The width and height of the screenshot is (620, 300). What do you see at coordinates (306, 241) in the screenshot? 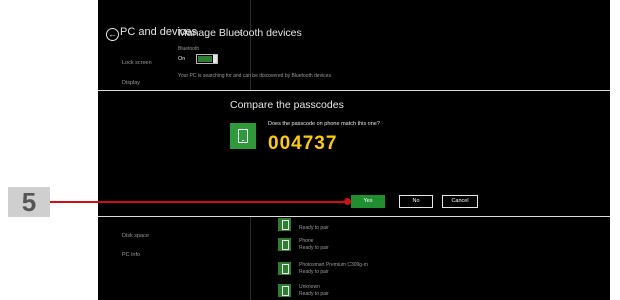
I see `device-name: Phone` at bounding box center [306, 241].